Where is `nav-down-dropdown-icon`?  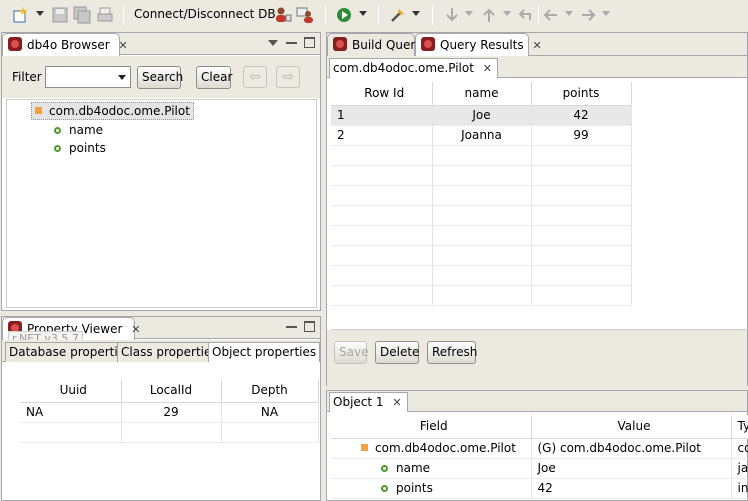 nav-down-dropdown-icon is located at coordinates (469, 13).